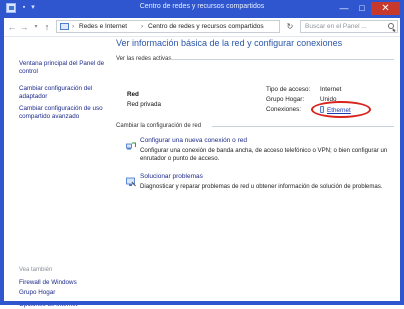 This screenshot has width=404, height=309. Describe the element at coordinates (362, 8) in the screenshot. I see `maximize-button: □` at that location.